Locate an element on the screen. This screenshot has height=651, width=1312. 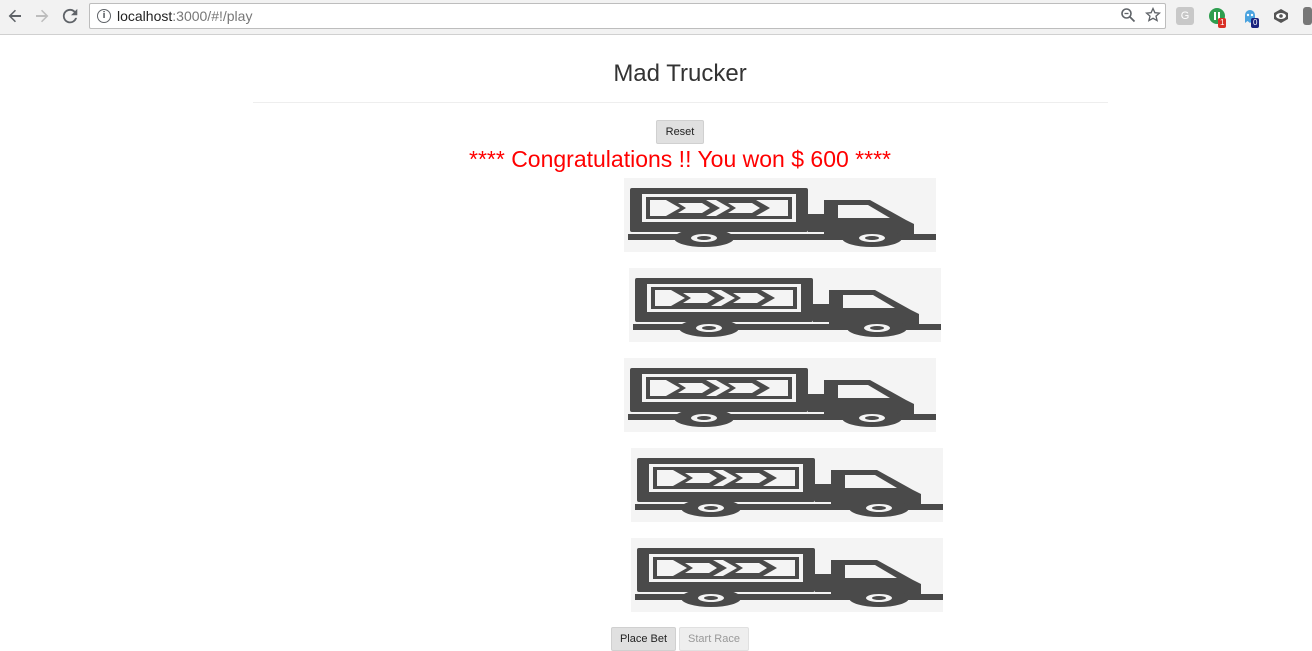
browser-toolbar: i localhost:3000/#!/play G 1 0 is located at coordinates (656, 17).